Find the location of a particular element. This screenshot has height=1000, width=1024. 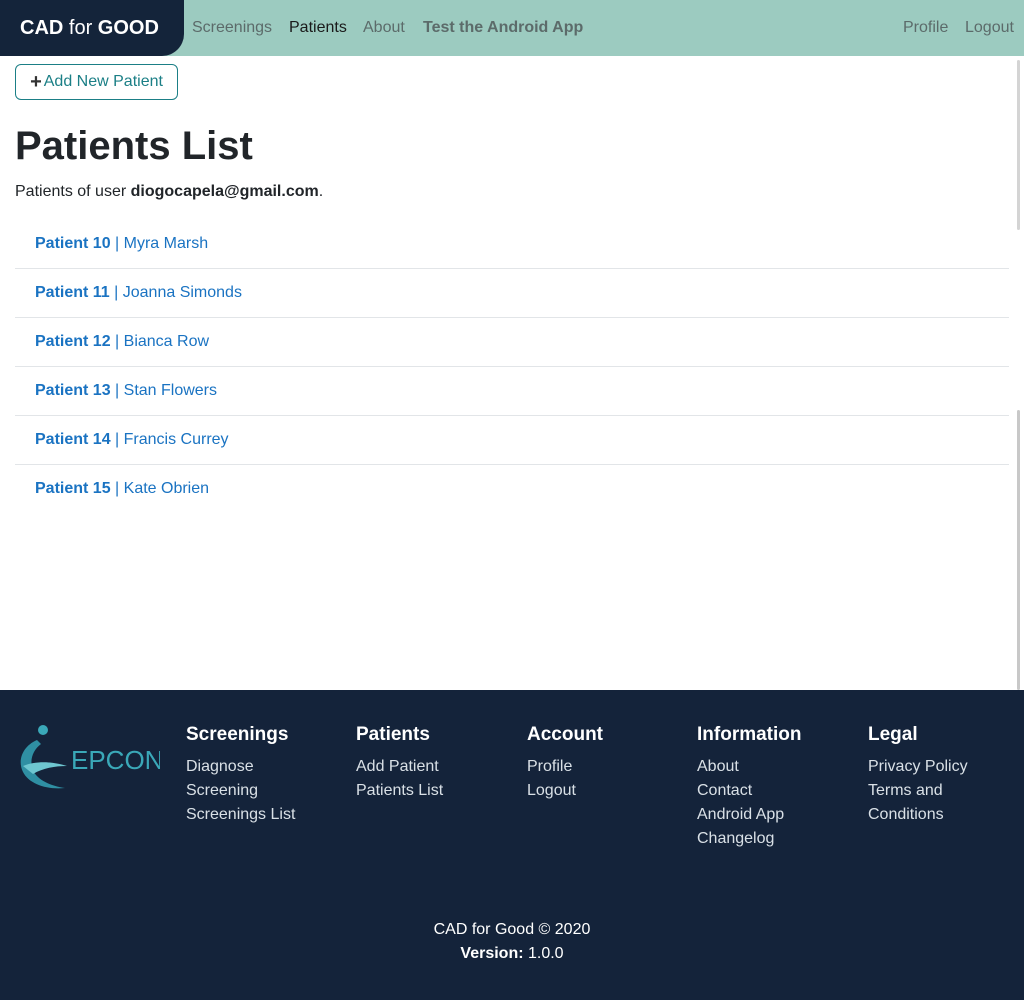

footer-link-profile: Profile is located at coordinates (565, 767).